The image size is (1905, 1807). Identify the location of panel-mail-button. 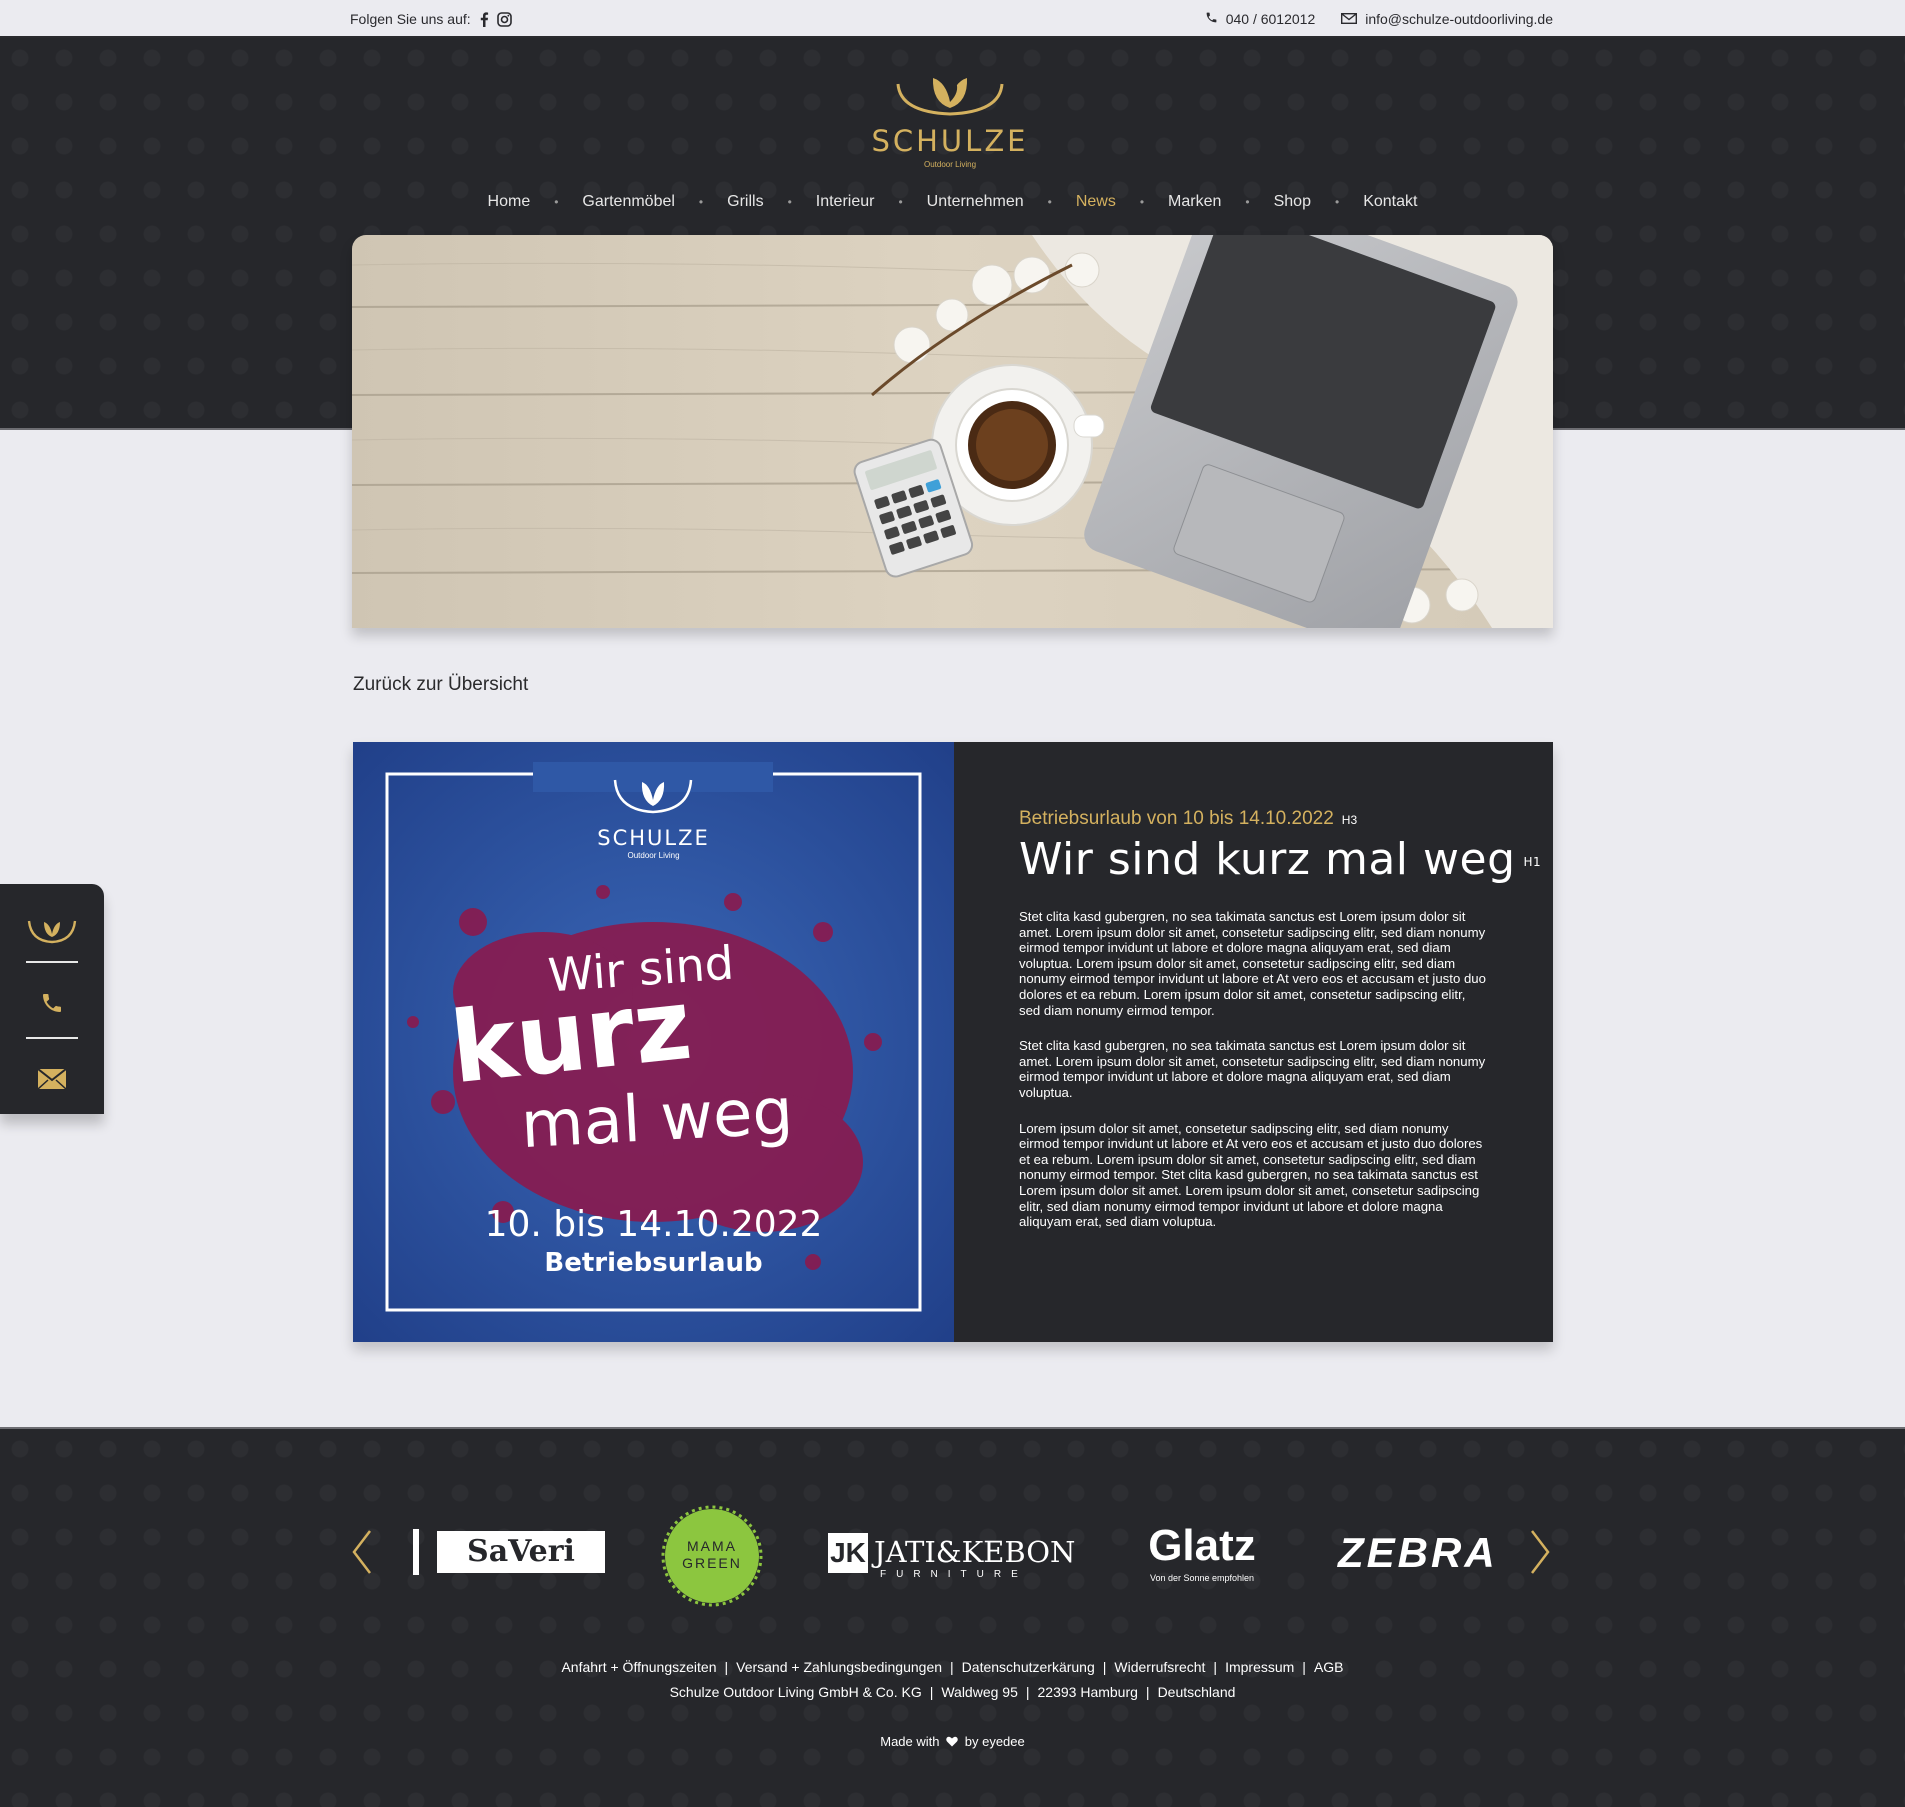
(52, 1079).